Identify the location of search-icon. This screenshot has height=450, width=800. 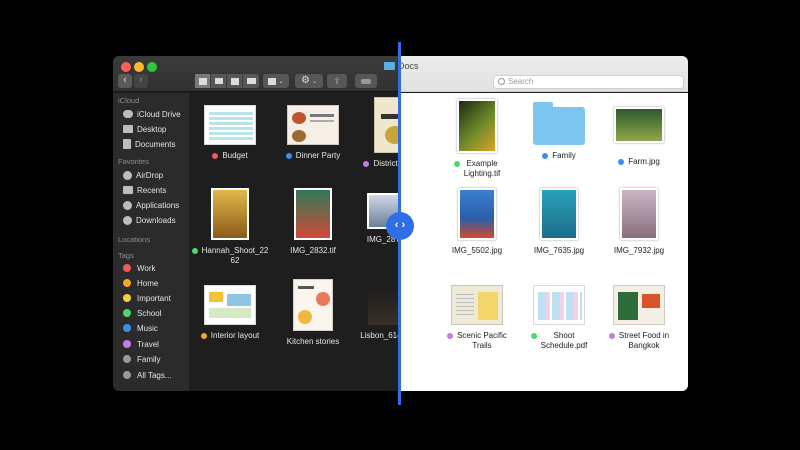
(501, 81).